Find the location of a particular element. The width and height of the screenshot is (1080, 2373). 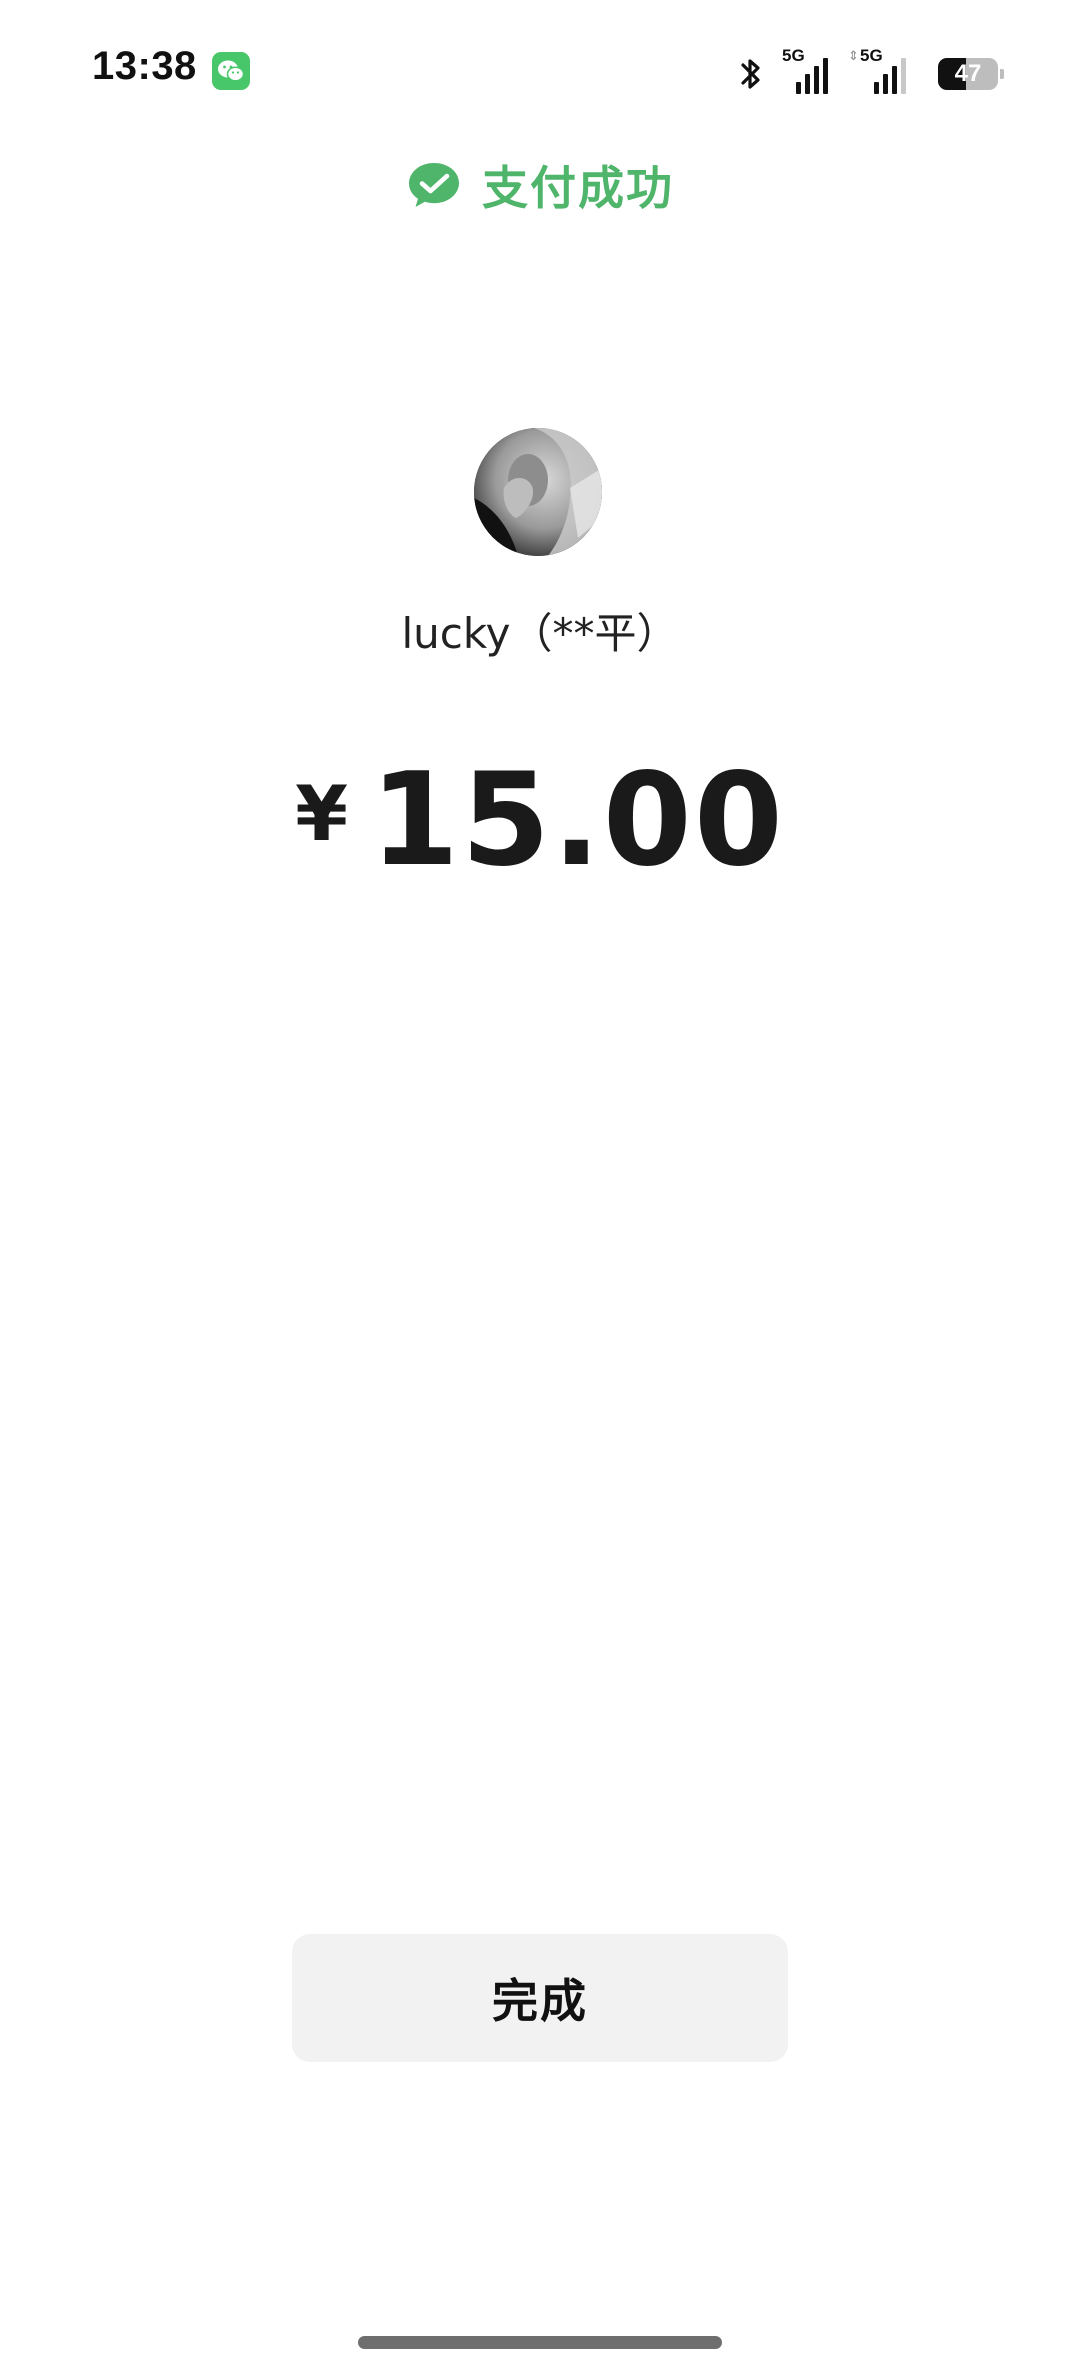

page-title: 支付成功 is located at coordinates (578, 188).